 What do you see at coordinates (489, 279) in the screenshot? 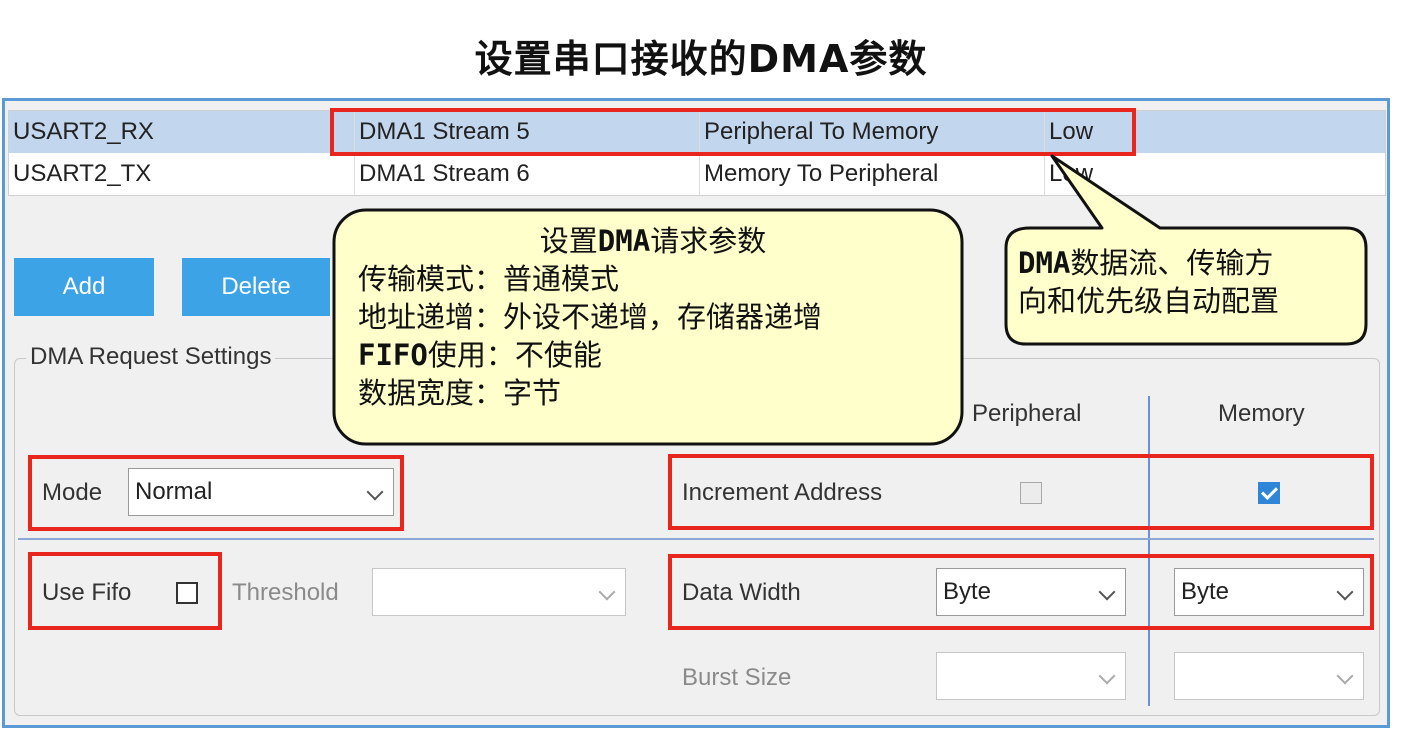
I see `left-callout-line1: 传输模式：普通模式` at bounding box center [489, 279].